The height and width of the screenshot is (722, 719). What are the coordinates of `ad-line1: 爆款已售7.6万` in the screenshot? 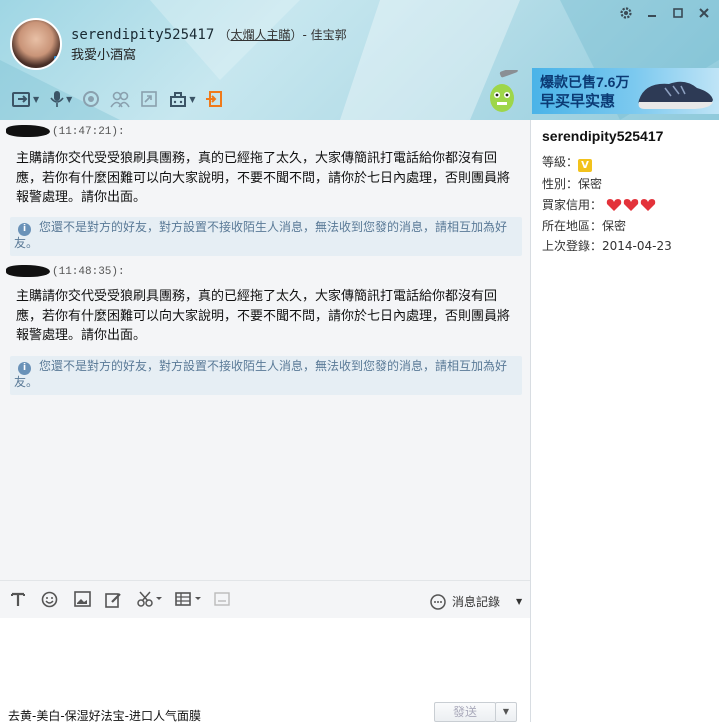 It's located at (585, 82).